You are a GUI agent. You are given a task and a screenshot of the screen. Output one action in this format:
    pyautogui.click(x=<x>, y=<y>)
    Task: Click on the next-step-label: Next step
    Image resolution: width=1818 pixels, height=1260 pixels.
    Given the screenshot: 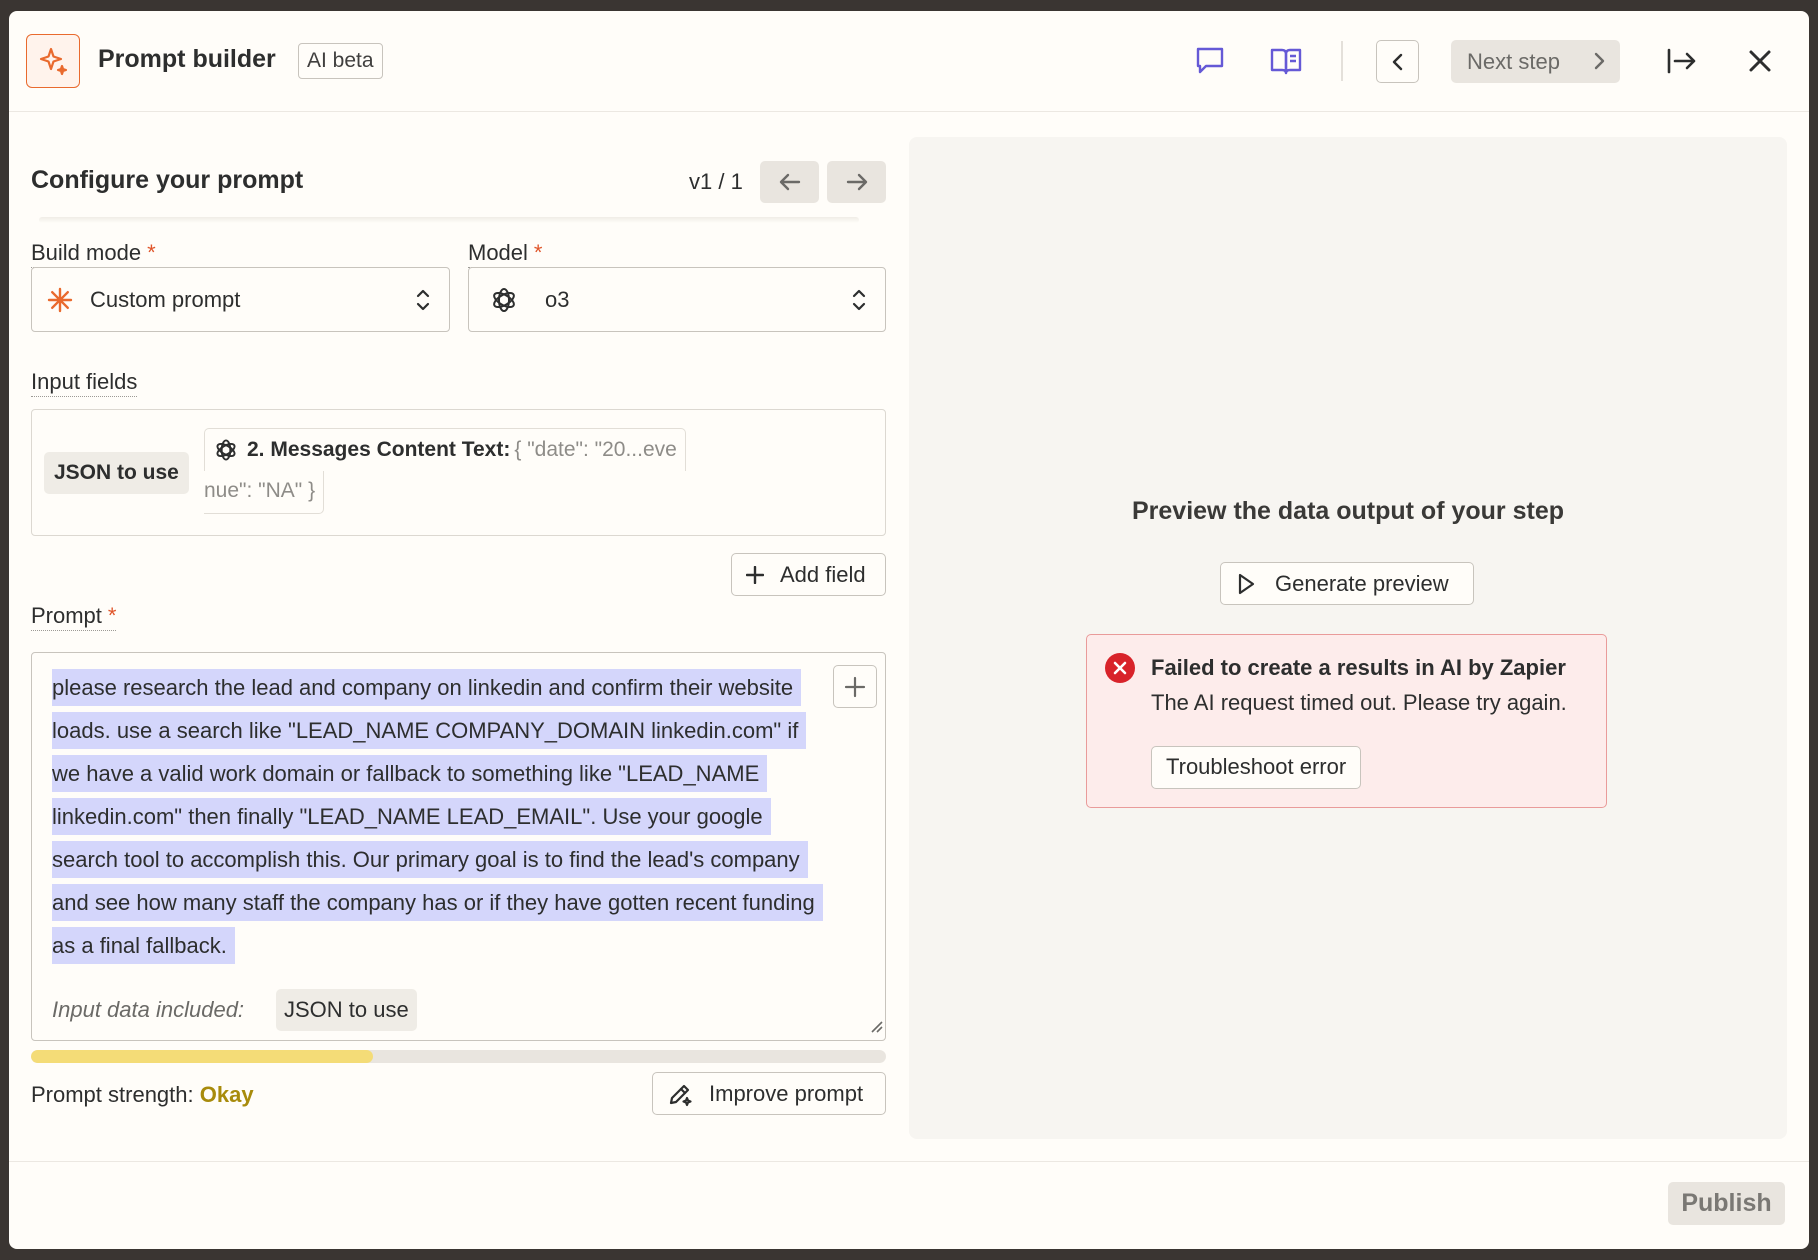 What is the action you would take?
    pyautogui.click(x=1513, y=61)
    